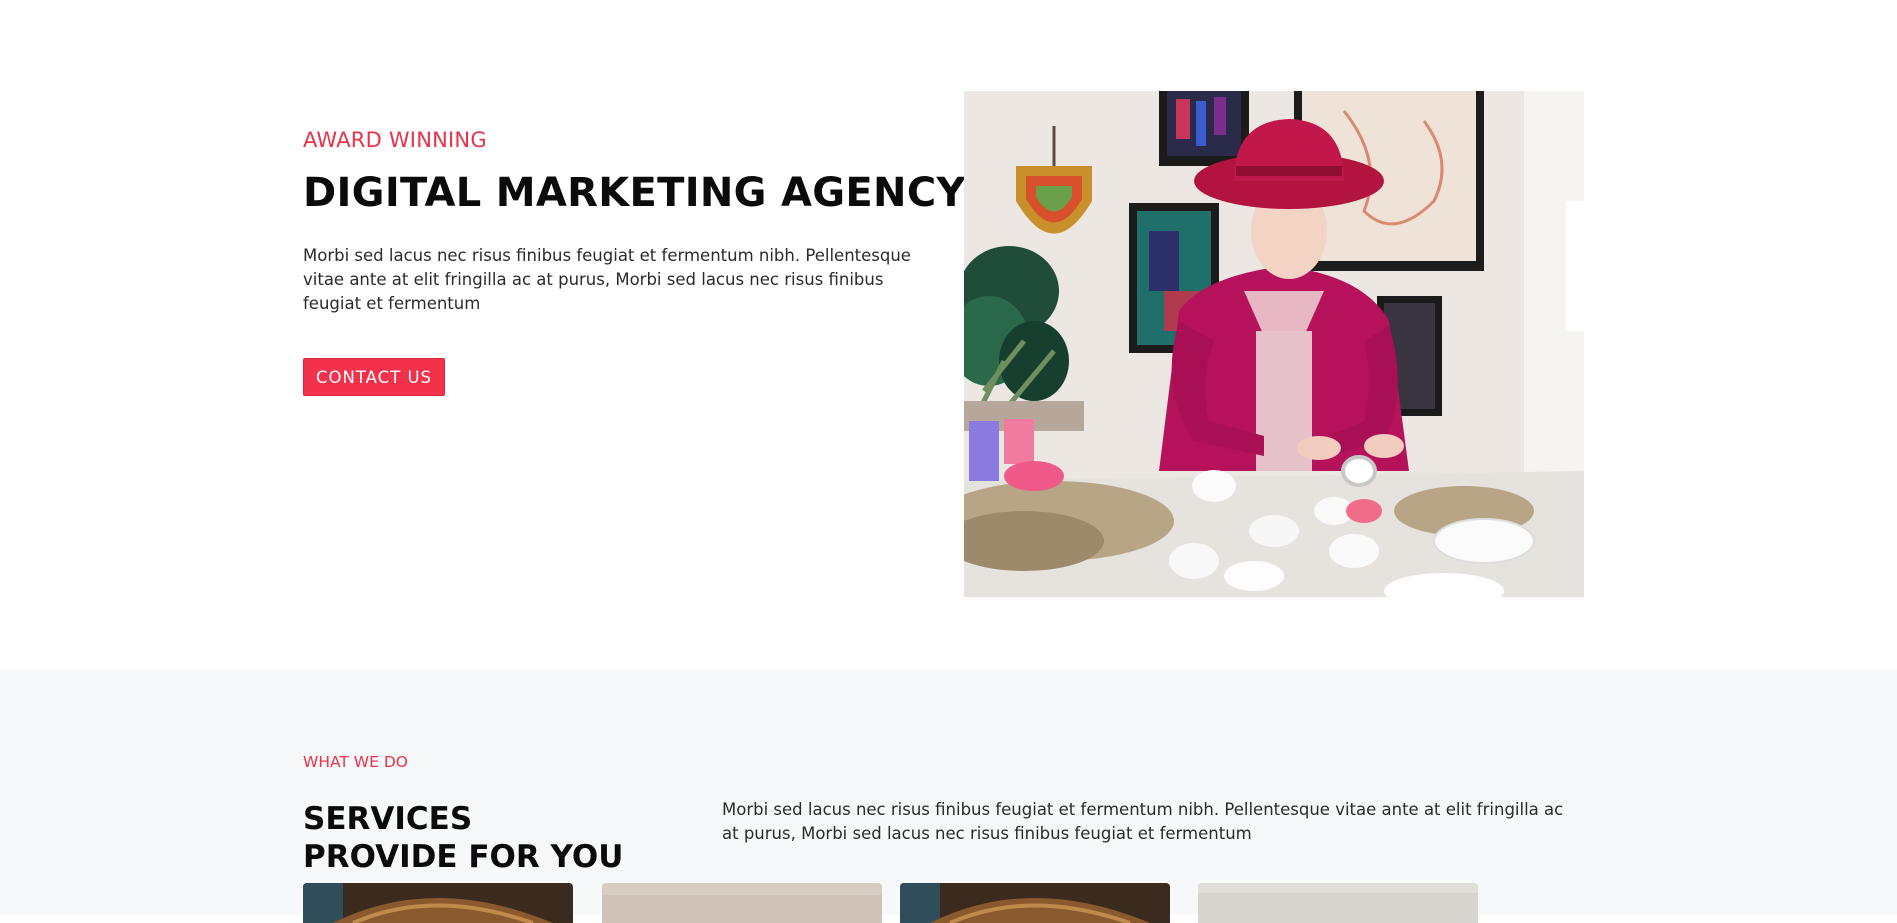  Describe the element at coordinates (463, 838) in the screenshot. I see `services-title: SERVICES PROVIDE FOR YOU` at that location.